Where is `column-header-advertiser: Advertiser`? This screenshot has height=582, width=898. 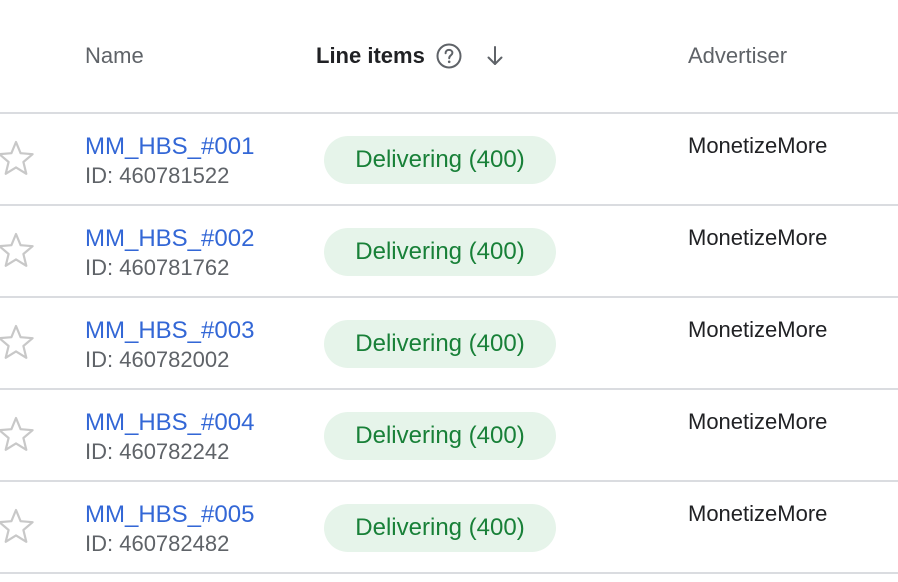 column-header-advertiser: Advertiser is located at coordinates (737, 56).